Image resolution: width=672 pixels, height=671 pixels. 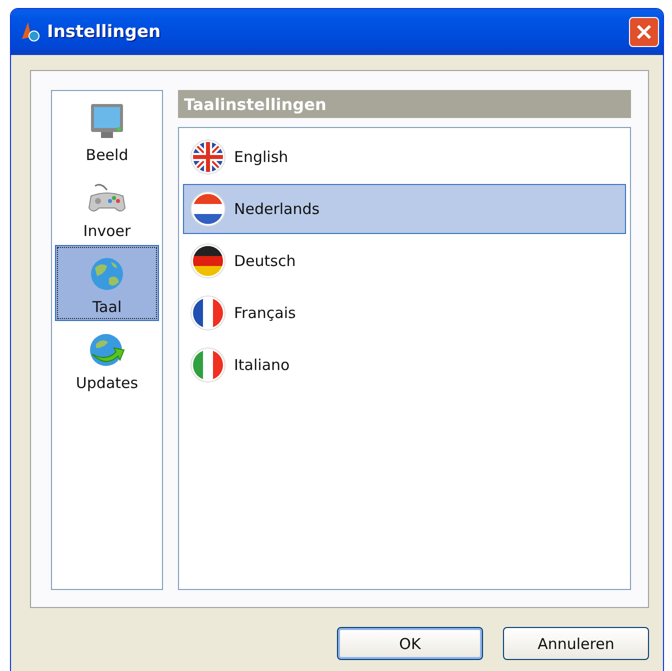 What do you see at coordinates (404, 365) in the screenshot?
I see `language-item: Italiano` at bounding box center [404, 365].